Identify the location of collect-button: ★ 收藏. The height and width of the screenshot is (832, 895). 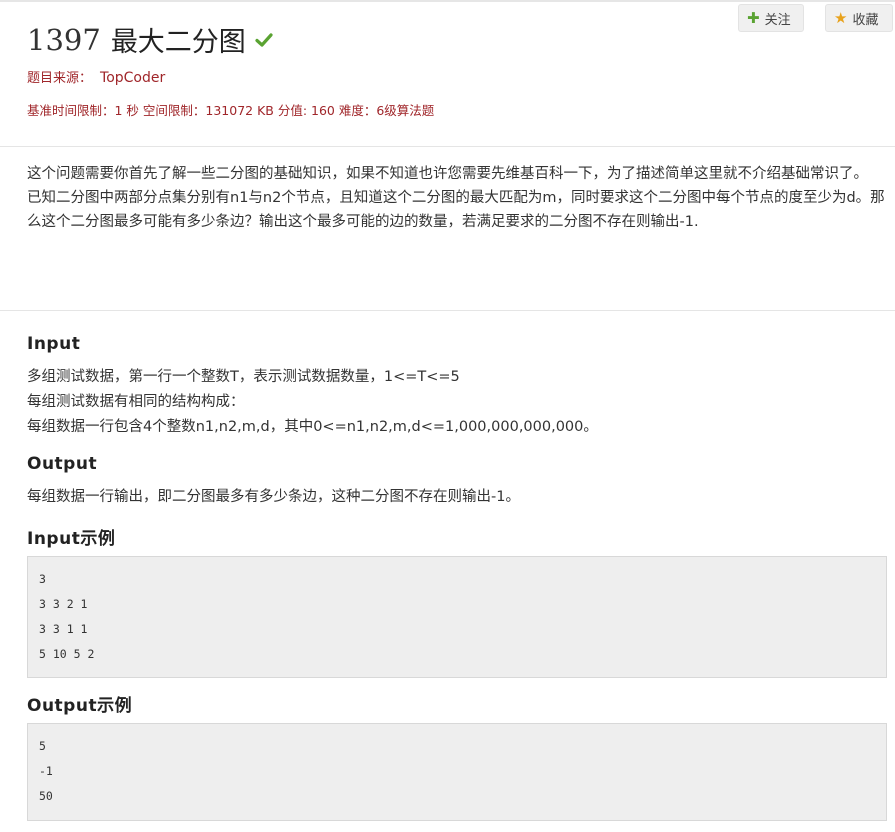
(859, 18).